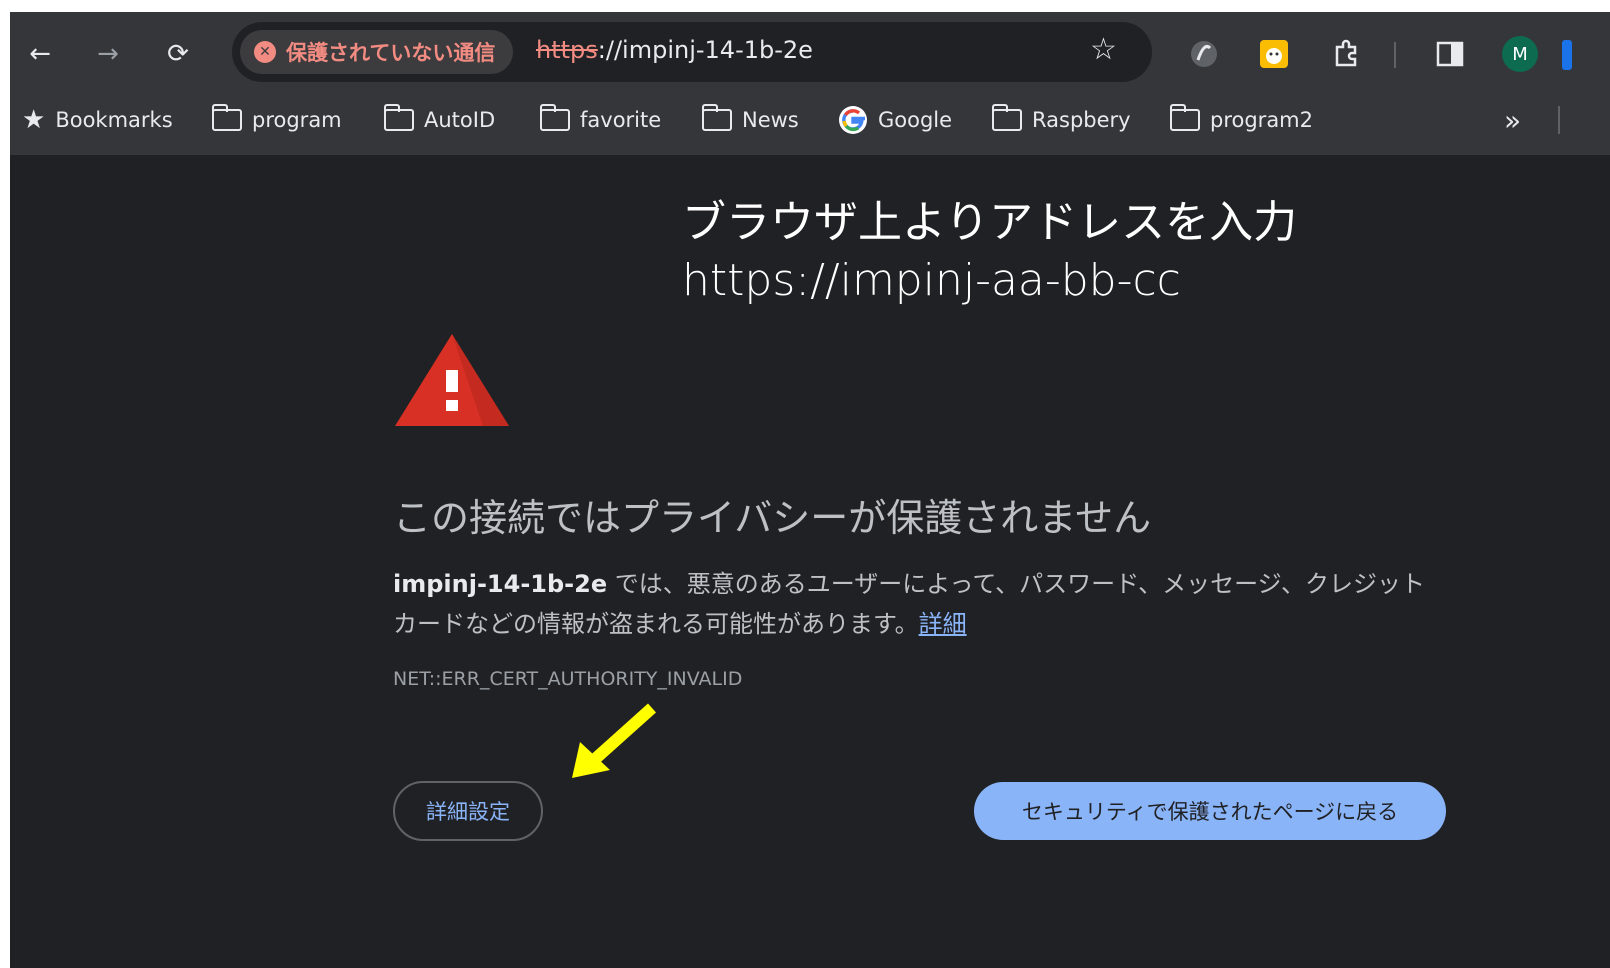  Describe the element at coordinates (568, 679) in the screenshot. I see `error-code: NET::ERR_CERT_AUTHORITY_INVALID` at that location.